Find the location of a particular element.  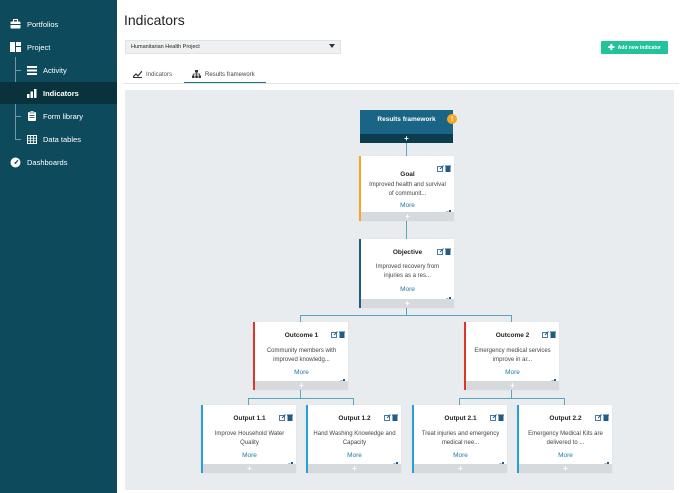

warning-icon: ! is located at coordinates (452, 119).